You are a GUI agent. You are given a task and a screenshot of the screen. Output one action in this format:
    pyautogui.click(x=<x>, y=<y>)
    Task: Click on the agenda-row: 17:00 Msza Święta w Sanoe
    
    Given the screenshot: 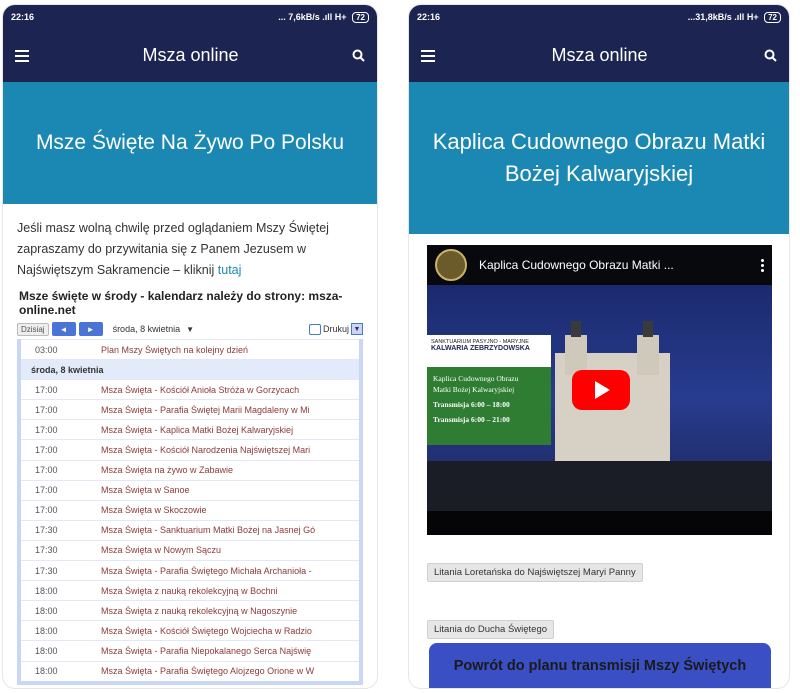 What is the action you would take?
    pyautogui.click(x=190, y=489)
    